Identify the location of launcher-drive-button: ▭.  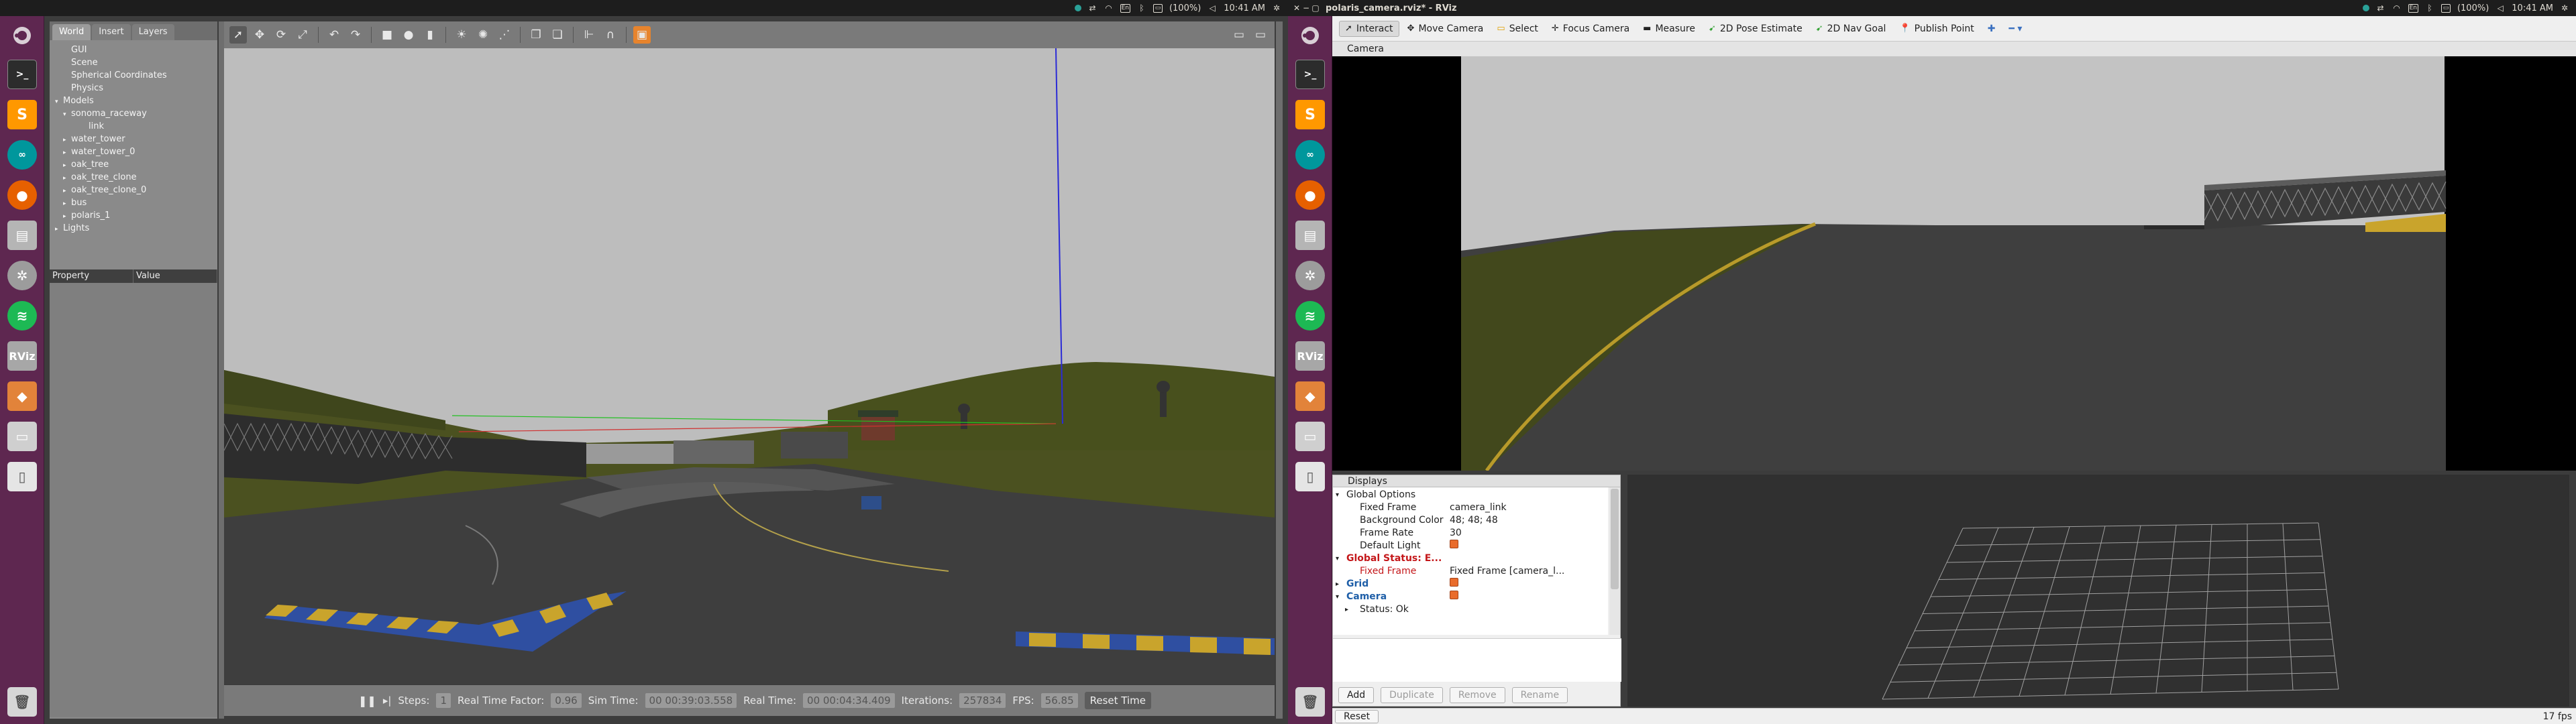
(1310, 436).